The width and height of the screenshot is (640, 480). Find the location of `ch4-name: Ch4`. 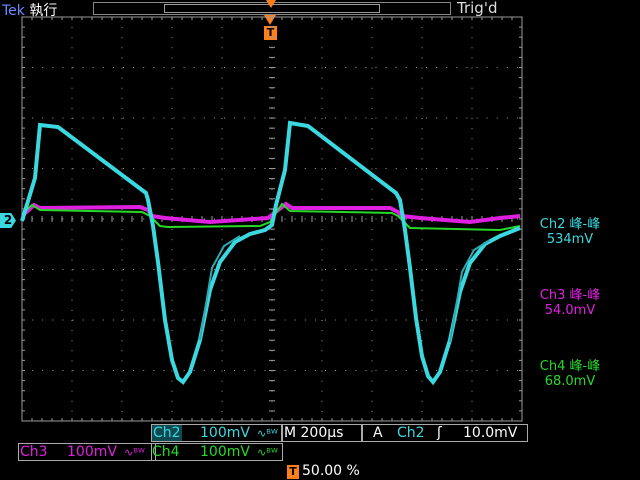

ch4-name: Ch4 is located at coordinates (166, 452).